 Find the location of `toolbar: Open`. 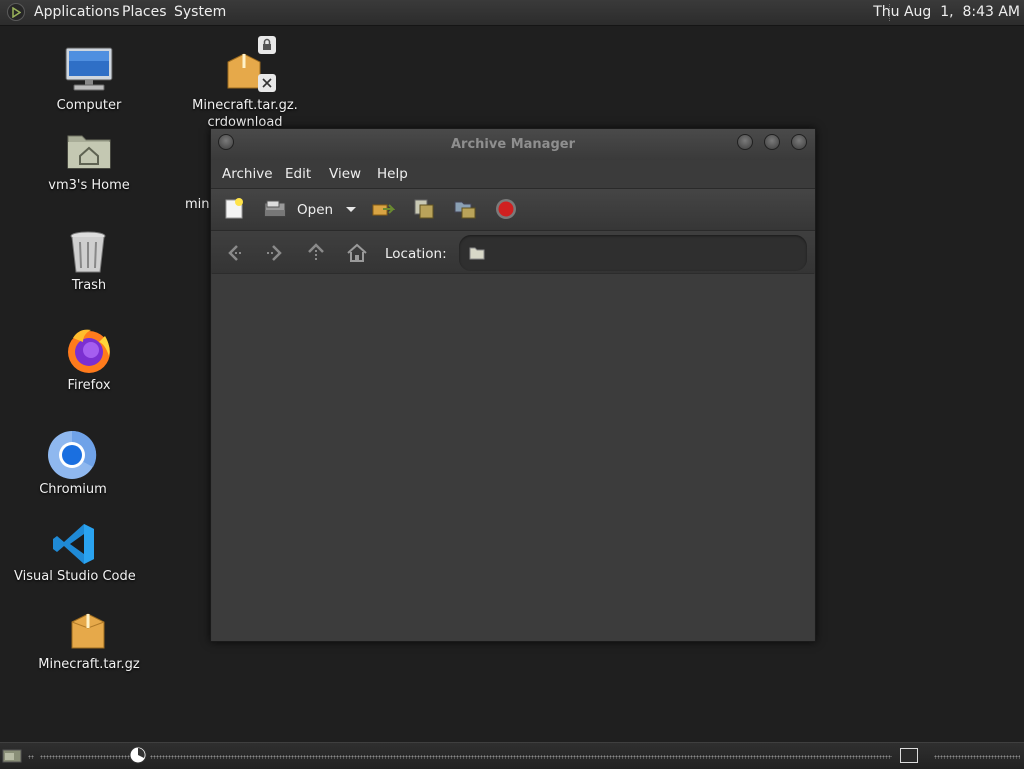

toolbar: Open is located at coordinates (513, 209).